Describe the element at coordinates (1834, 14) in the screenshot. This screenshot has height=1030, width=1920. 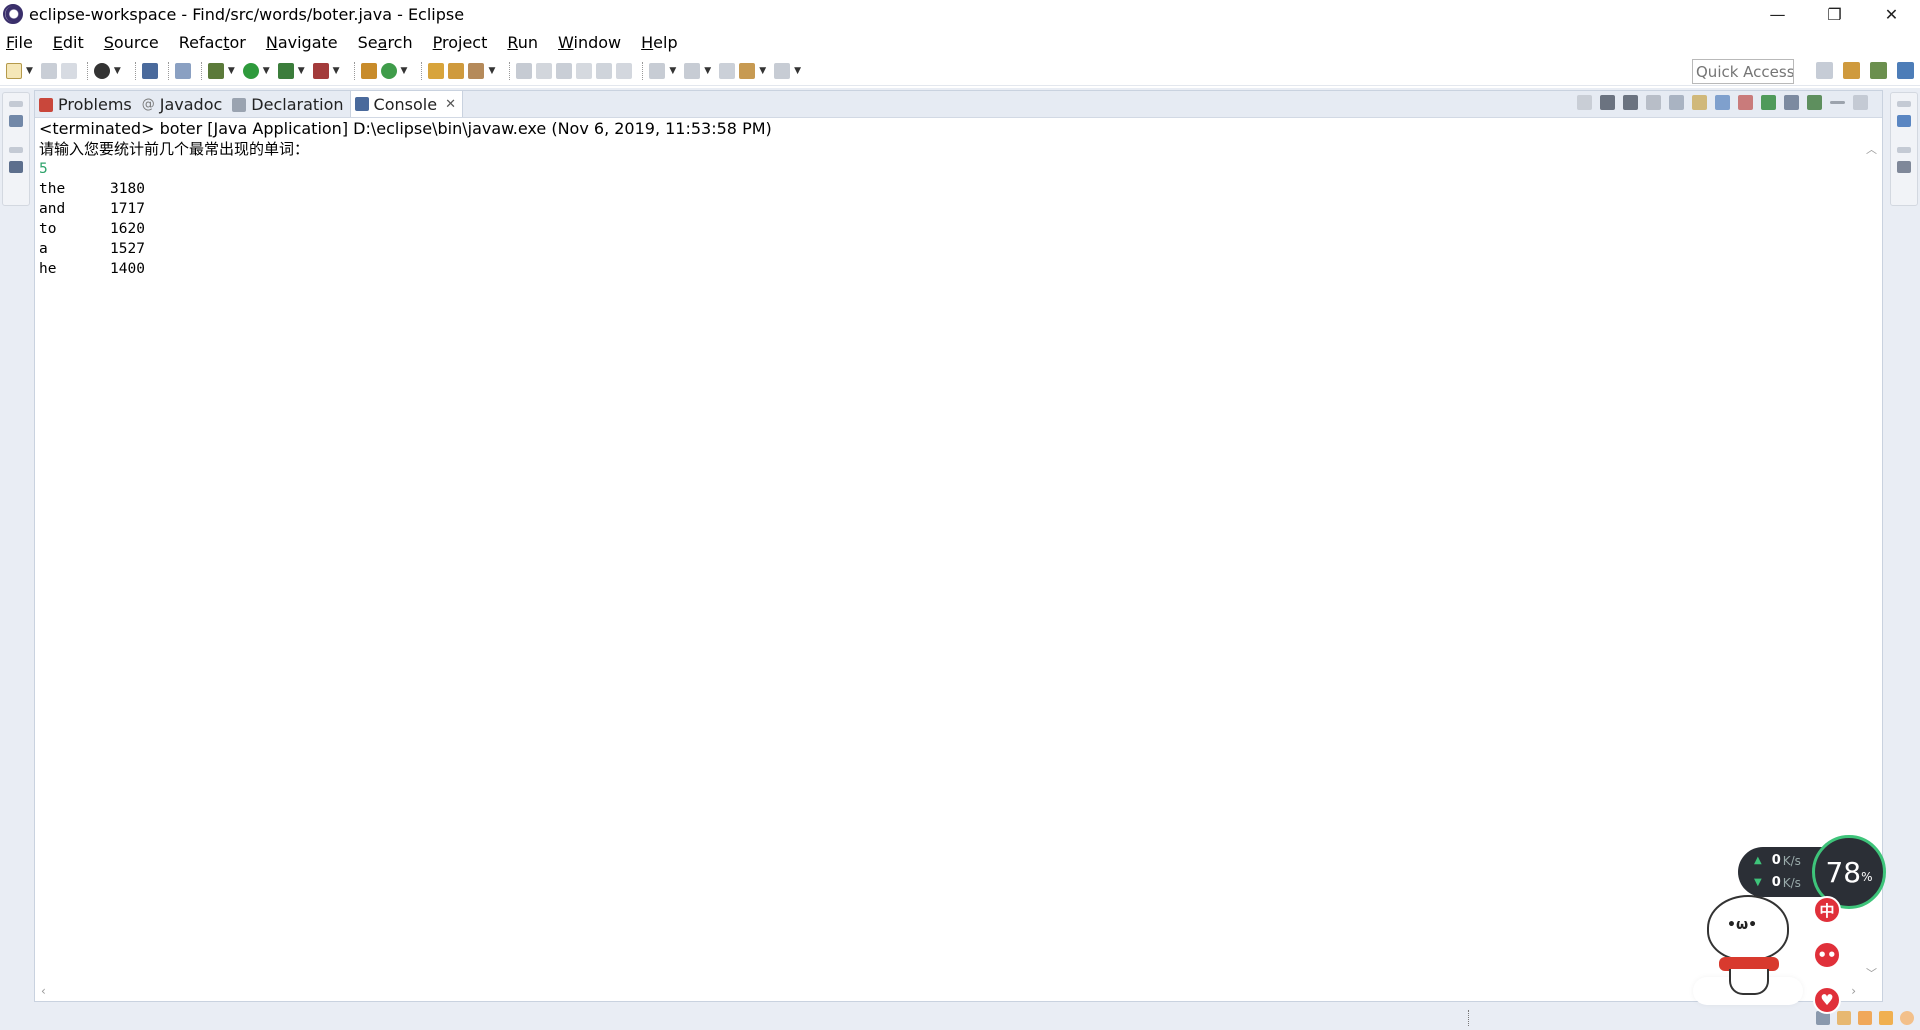
I see `restore-button: ❐` at that location.